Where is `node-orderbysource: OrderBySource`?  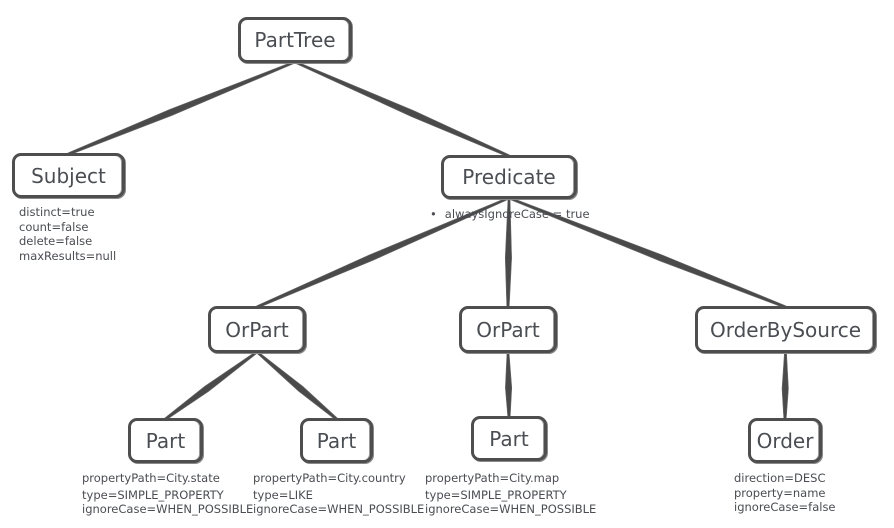
node-orderbysource: OrderBySource is located at coordinates (785, 329).